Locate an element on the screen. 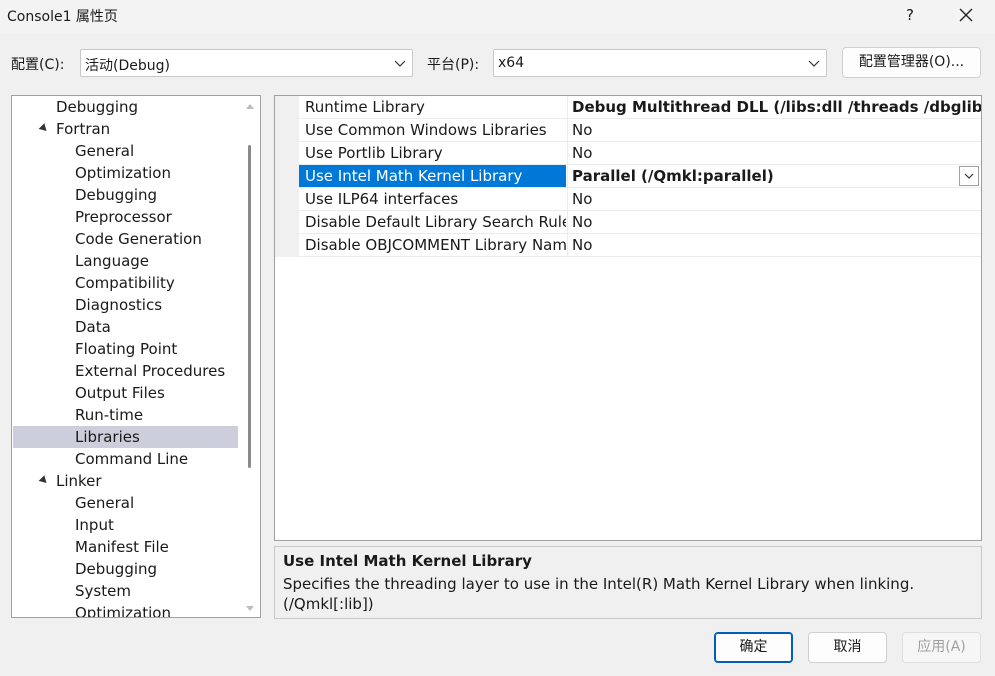 This screenshot has width=995, height=676. tree-item: Language is located at coordinates (125, 261).